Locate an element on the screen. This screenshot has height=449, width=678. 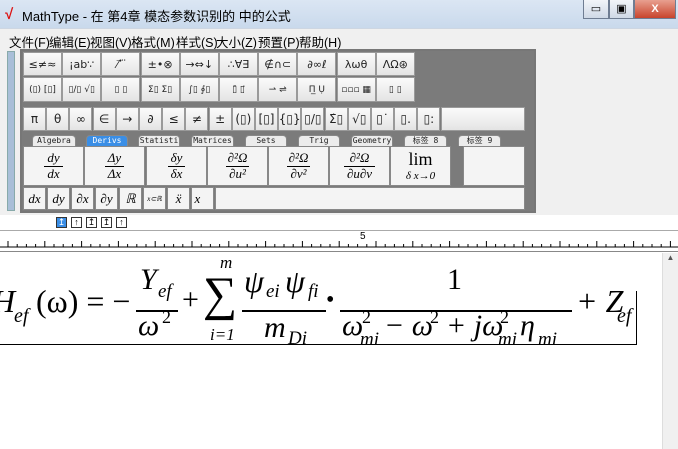
tab-geometry: Geometry is located at coordinates (372, 140).